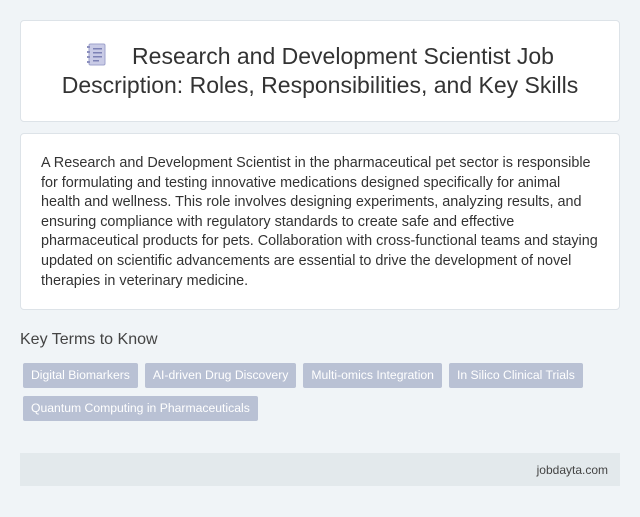 The image size is (640, 517). I want to click on footer: jobdayta.com, so click(320, 469).